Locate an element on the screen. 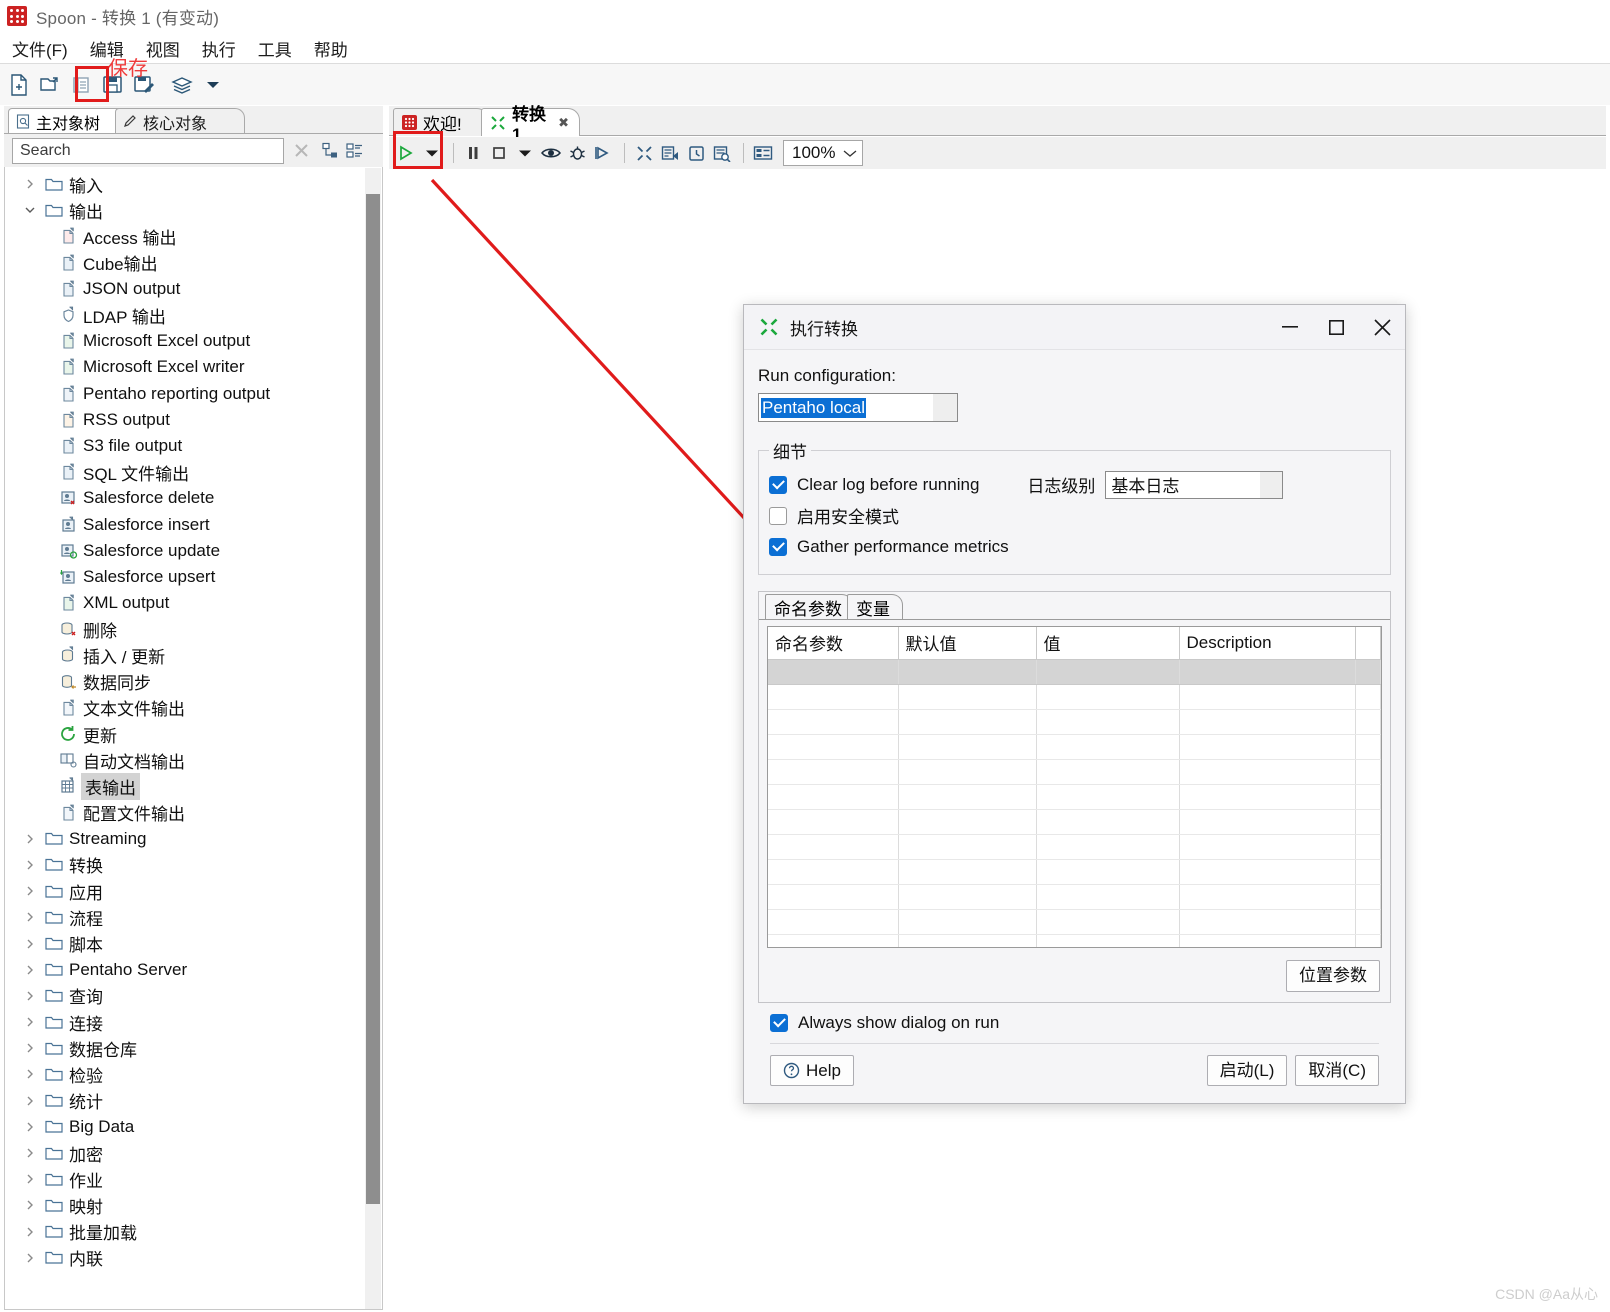 Image resolution: width=1610 pixels, height=1312 pixels. tree-folder-row: 加密 is located at coordinates (186, 1153).